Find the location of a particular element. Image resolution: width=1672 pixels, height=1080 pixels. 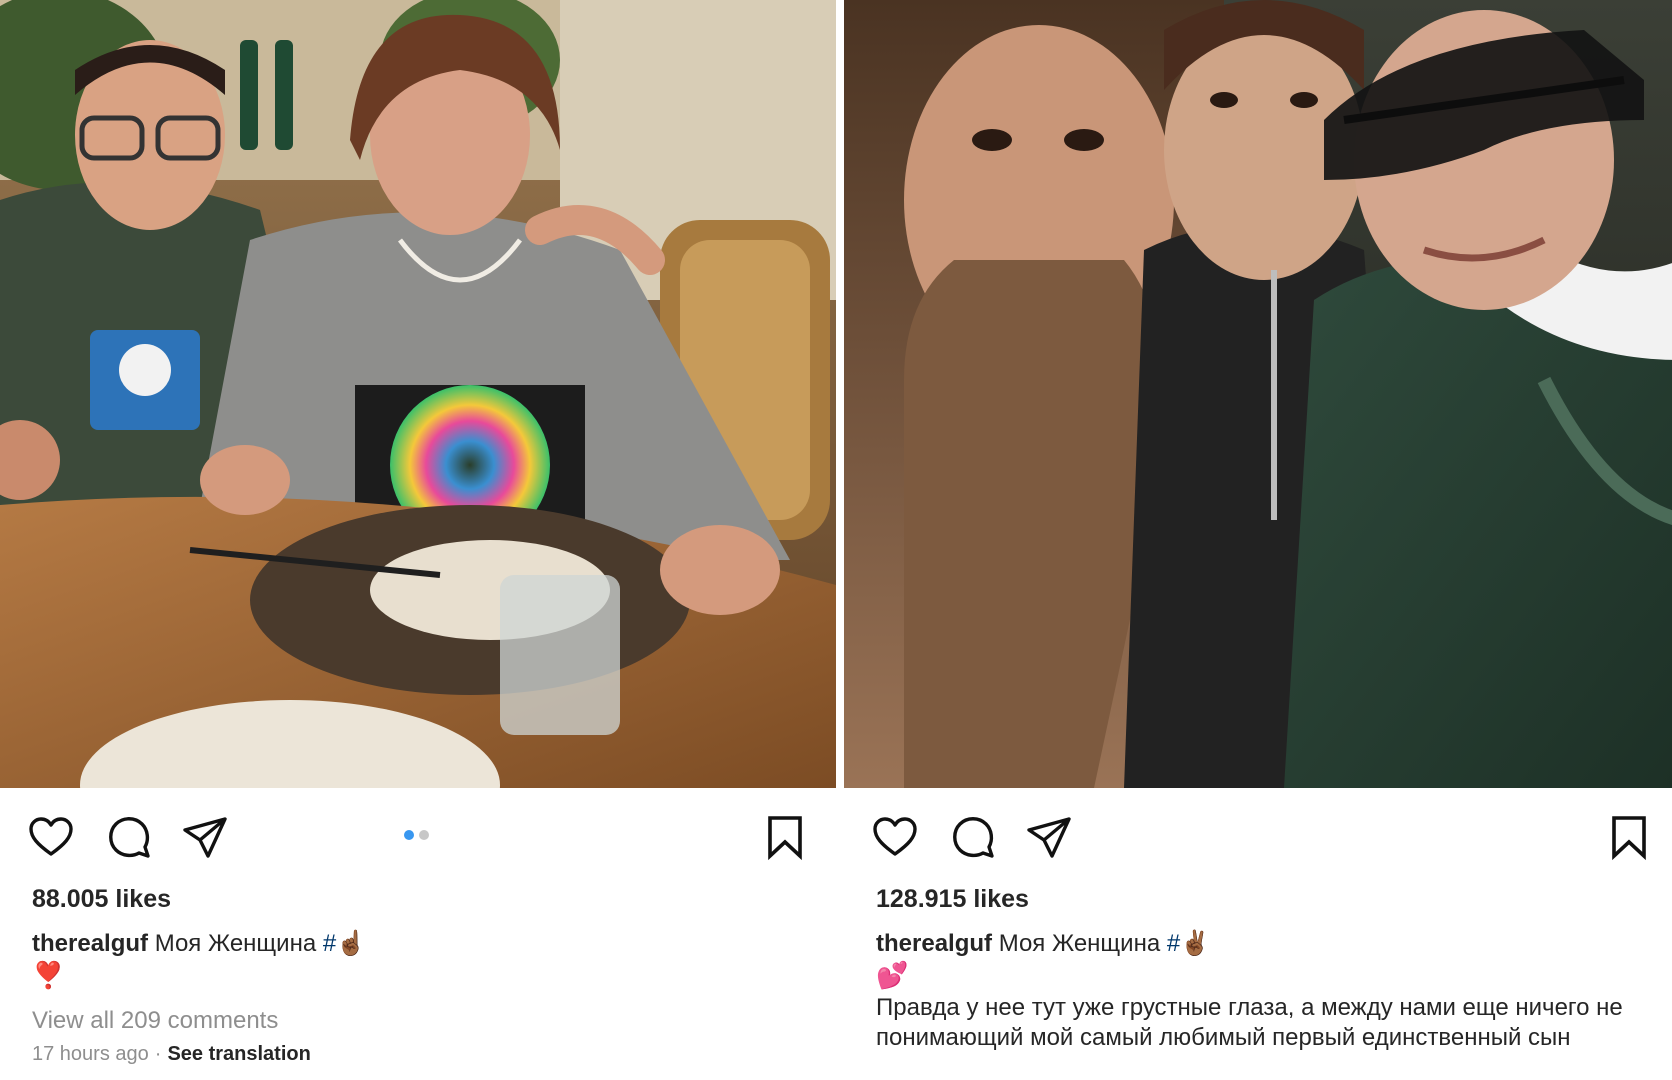

carousel-dot is located at coordinates (424, 835).